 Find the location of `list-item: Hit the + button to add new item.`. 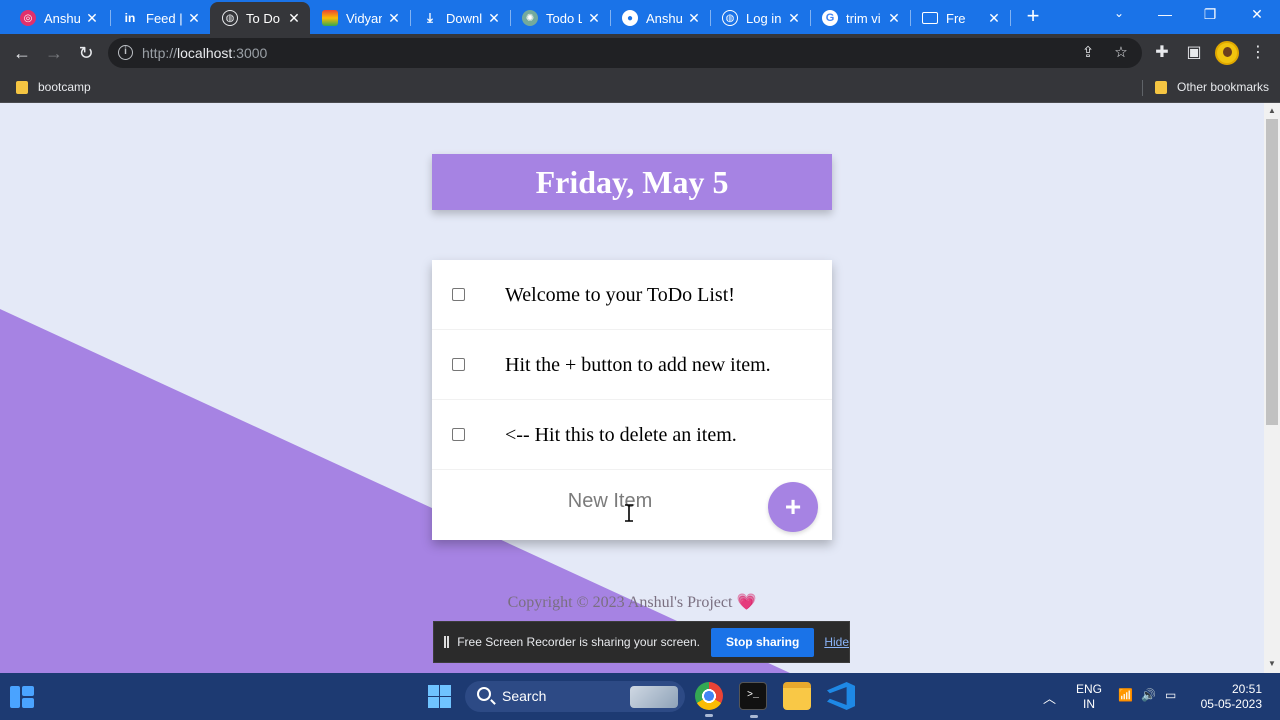

list-item: Hit the + button to add new item. is located at coordinates (632, 365).